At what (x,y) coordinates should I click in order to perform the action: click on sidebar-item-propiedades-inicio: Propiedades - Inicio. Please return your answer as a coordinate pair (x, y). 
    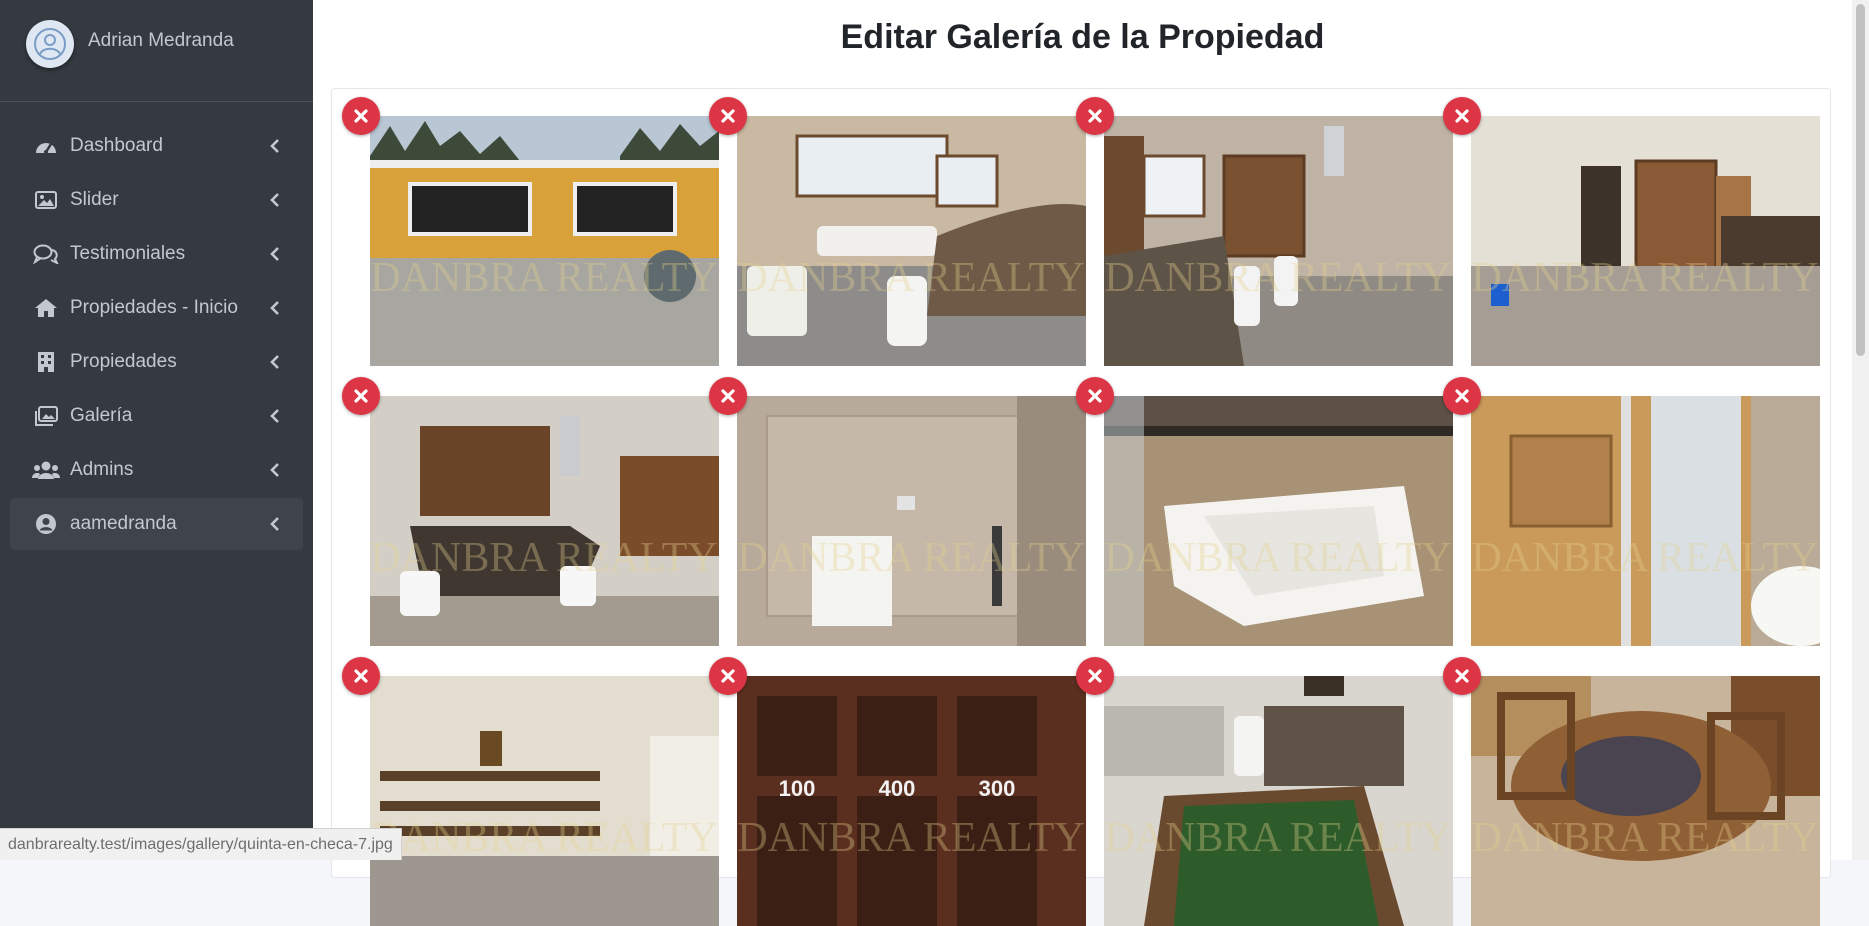
    Looking at the image, I should click on (156, 308).